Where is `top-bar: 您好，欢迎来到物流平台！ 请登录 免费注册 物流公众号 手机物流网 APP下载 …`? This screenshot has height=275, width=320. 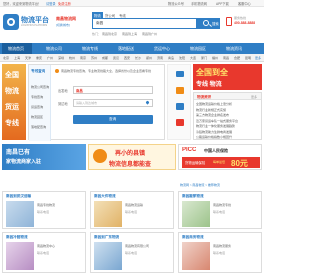
top-bar: 您好，欢迎来到物流平台！ 请登录 免费注册 物流公众号 手机物流网 APP下载 … is located at coordinates (132, 3).